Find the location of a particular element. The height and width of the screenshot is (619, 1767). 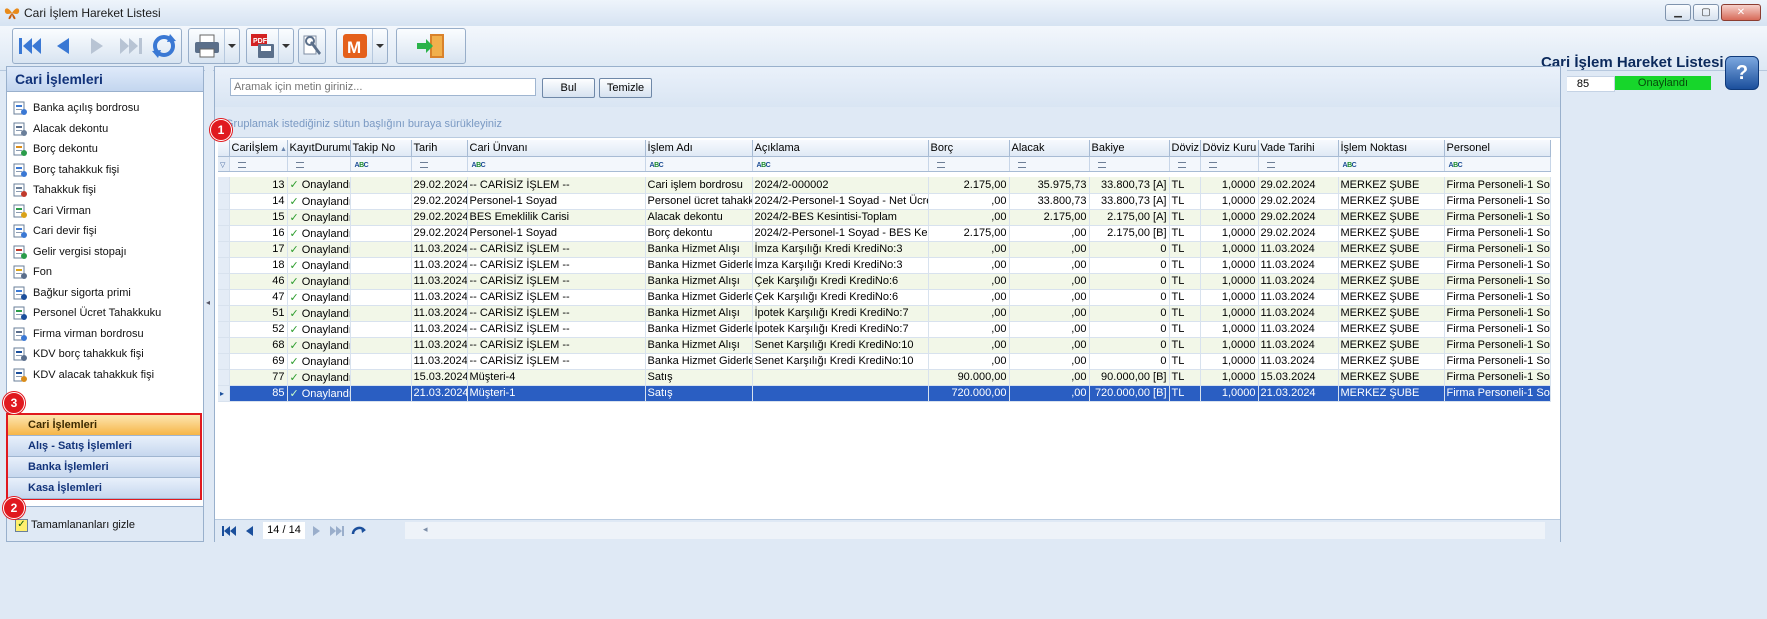

m-module-dropdown is located at coordinates (379, 46).